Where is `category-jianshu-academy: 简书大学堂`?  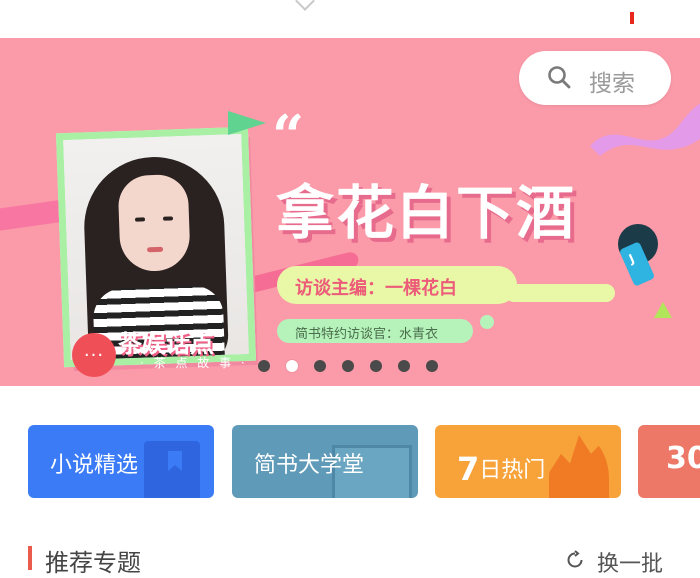 category-jianshu-academy: 简书大学堂 is located at coordinates (325, 461).